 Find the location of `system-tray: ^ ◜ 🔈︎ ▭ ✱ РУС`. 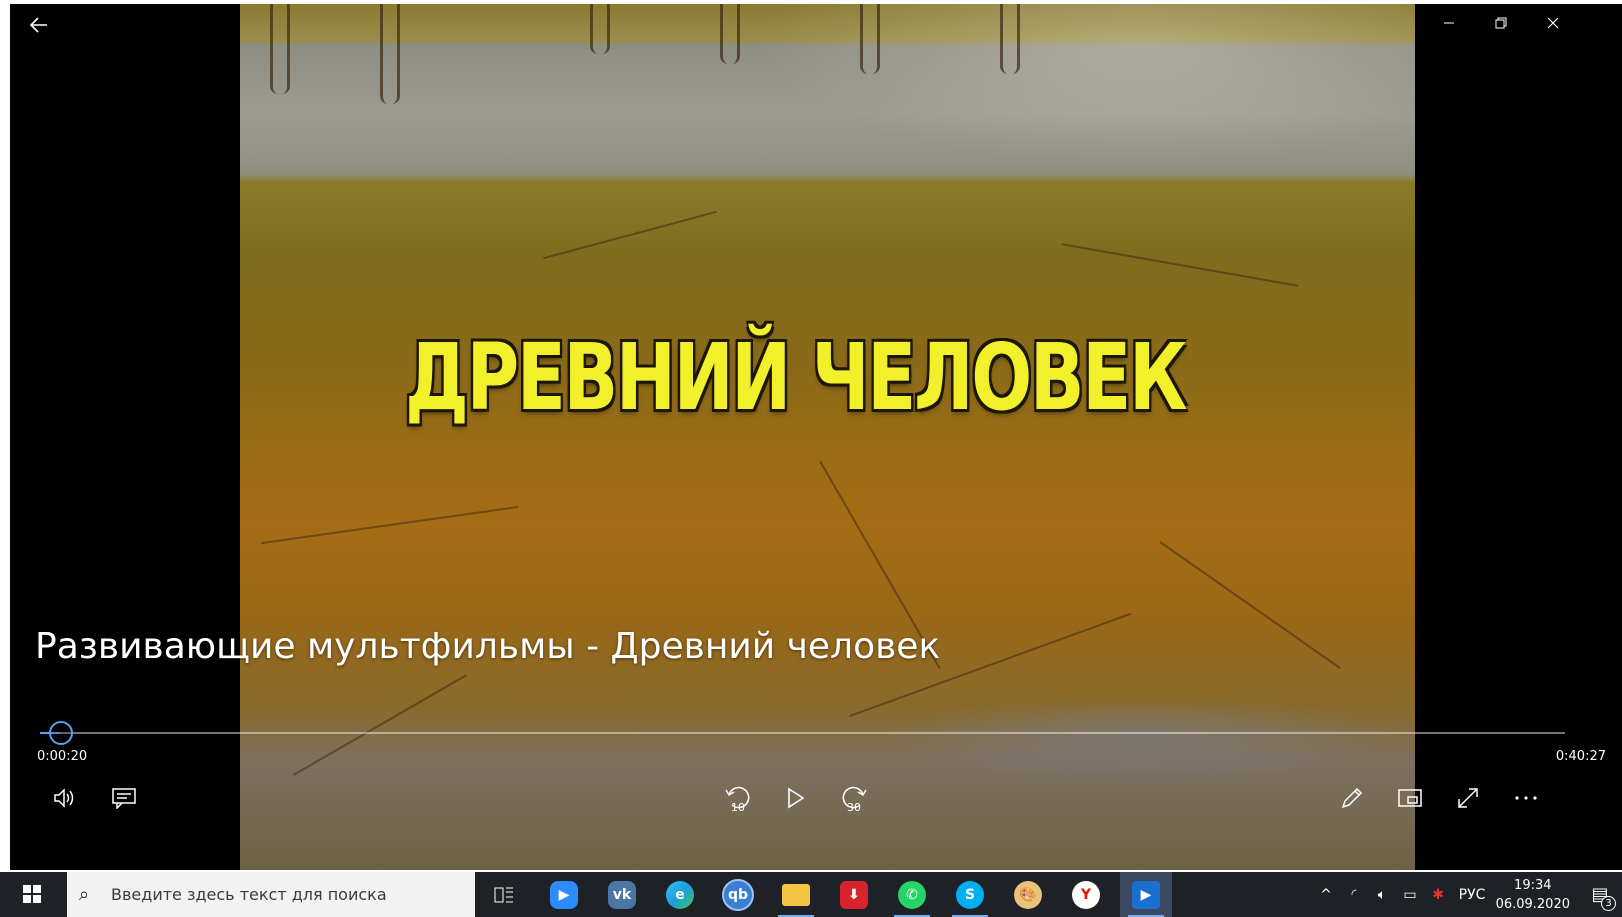

system-tray: ^ ◜ 🔈︎ ▭ ✱ РУС is located at coordinates (1402, 894).